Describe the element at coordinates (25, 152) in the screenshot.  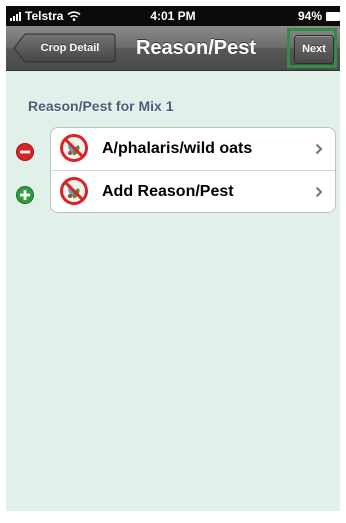
I see `delete-icon` at that location.